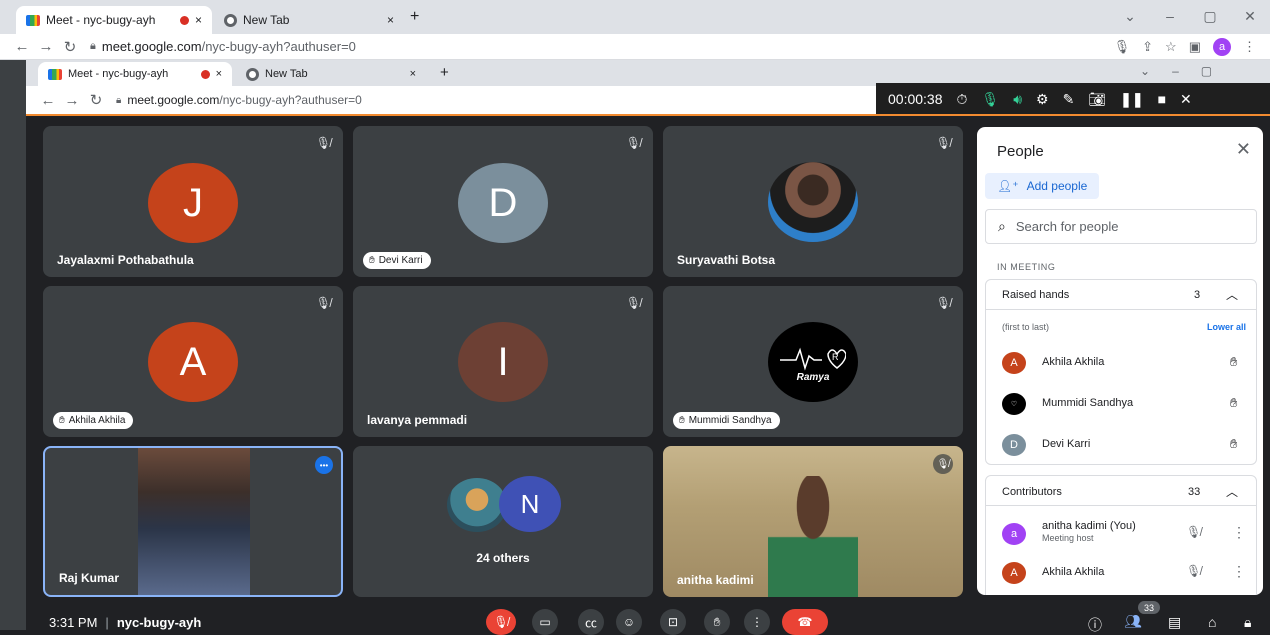  Describe the element at coordinates (1097, 99) in the screenshot. I see `camera-icon: 📷︎` at that location.